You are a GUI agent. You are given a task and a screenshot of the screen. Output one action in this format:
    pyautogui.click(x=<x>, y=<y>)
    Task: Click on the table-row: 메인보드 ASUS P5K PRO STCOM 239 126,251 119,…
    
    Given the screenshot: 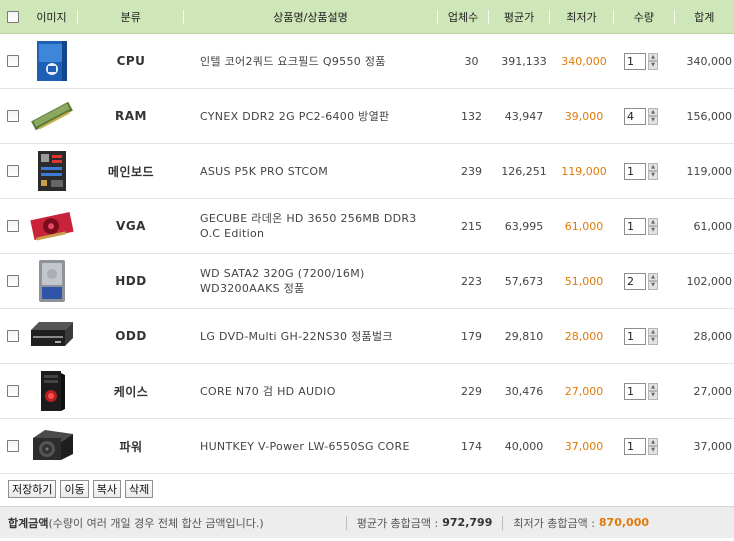 What is the action you would take?
    pyautogui.click(x=367, y=171)
    